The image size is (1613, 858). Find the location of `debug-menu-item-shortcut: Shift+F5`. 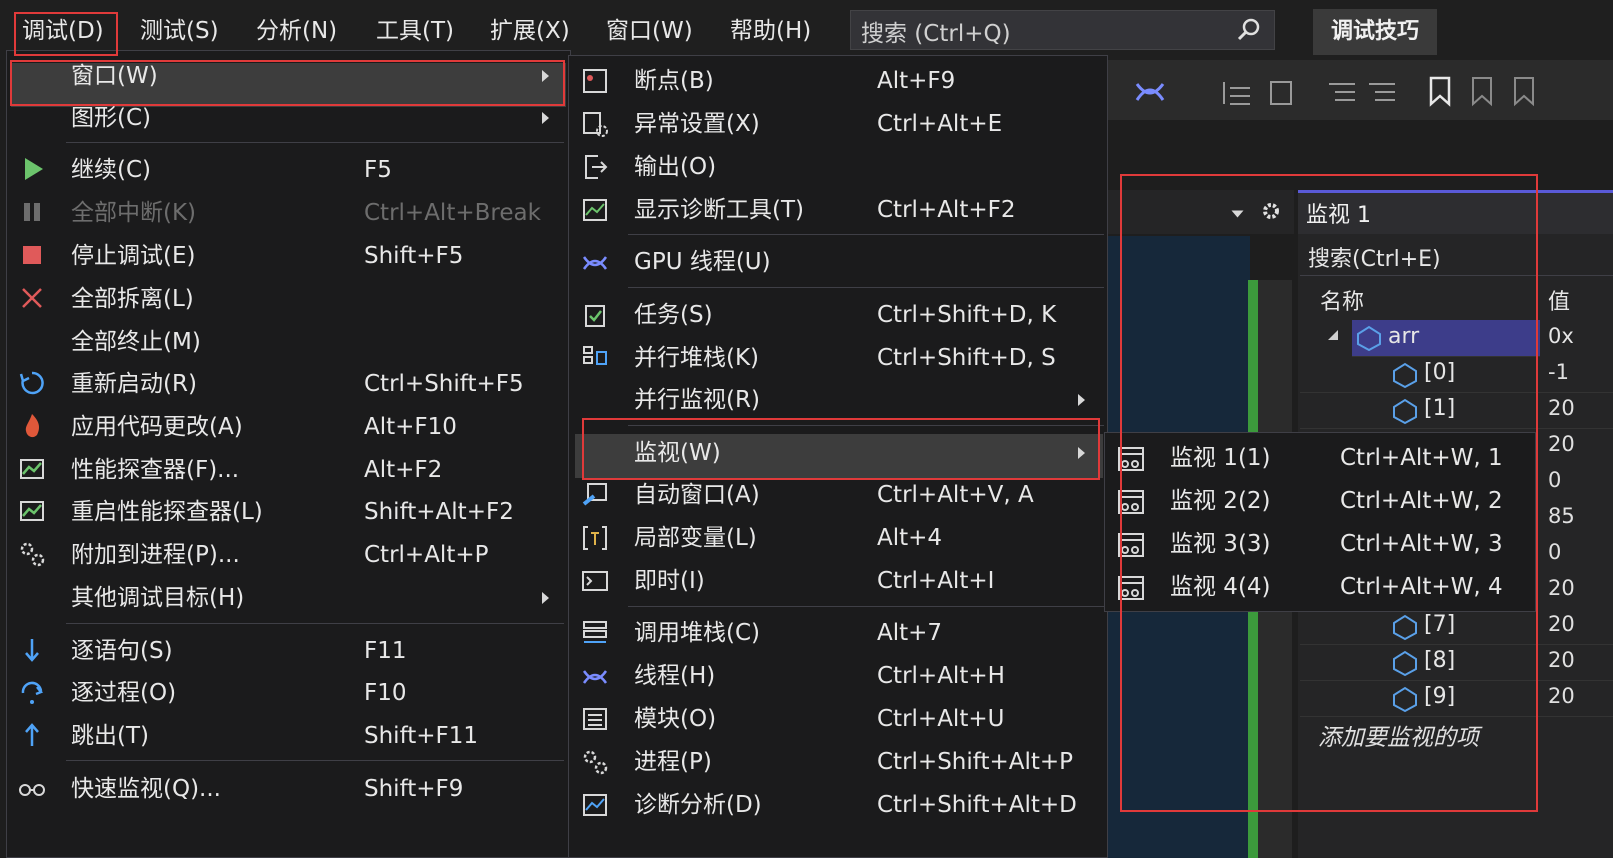

debug-menu-item-shortcut: Shift+F5 is located at coordinates (414, 256).